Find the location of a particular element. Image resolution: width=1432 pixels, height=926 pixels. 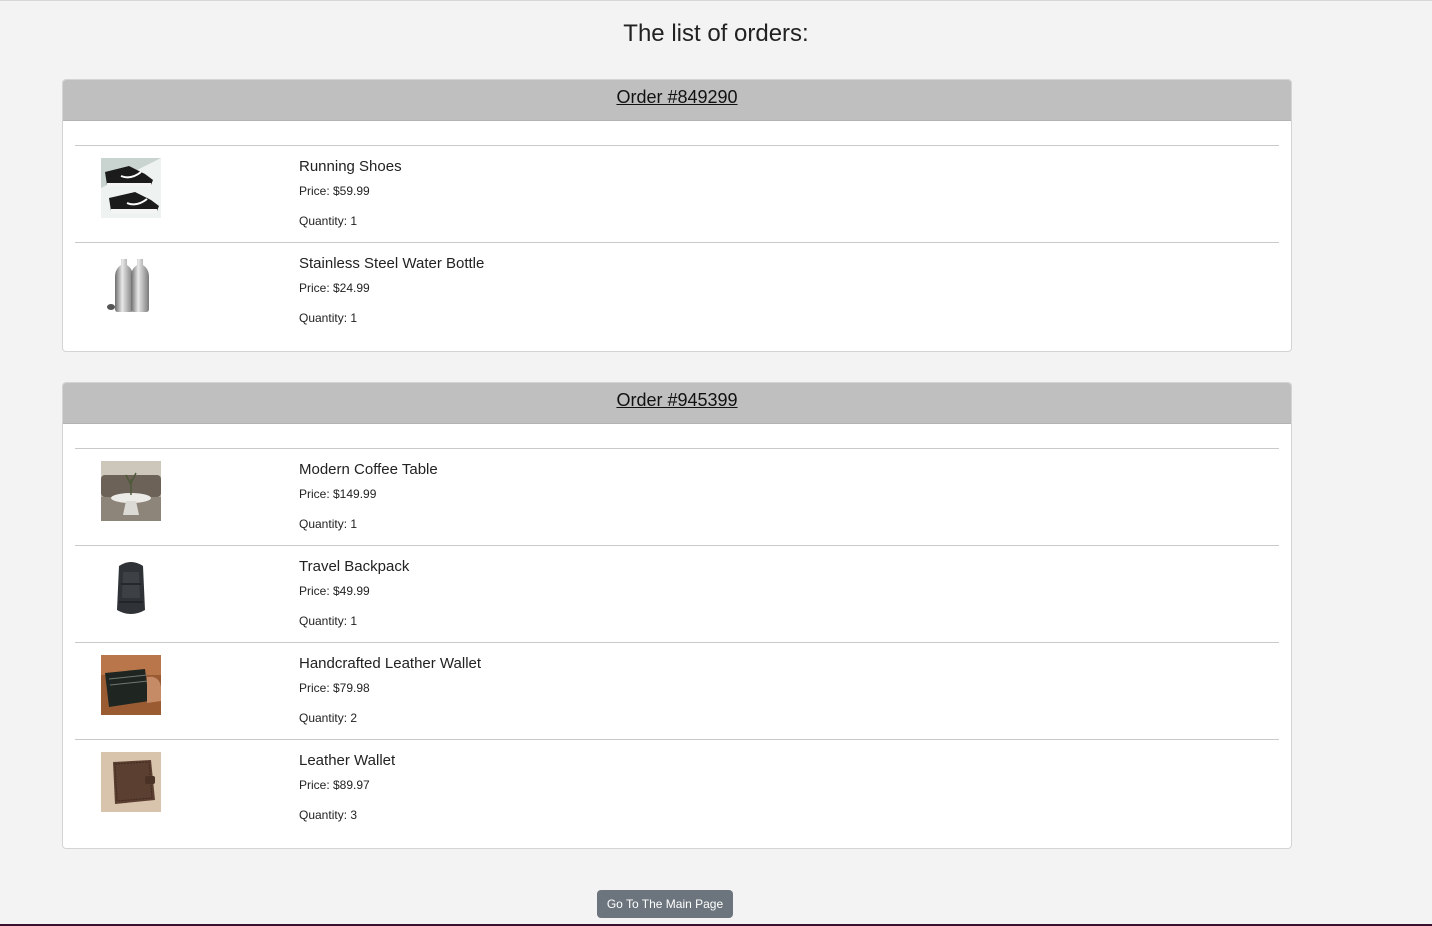

item-price: Price: $49.99 is located at coordinates (334, 591).